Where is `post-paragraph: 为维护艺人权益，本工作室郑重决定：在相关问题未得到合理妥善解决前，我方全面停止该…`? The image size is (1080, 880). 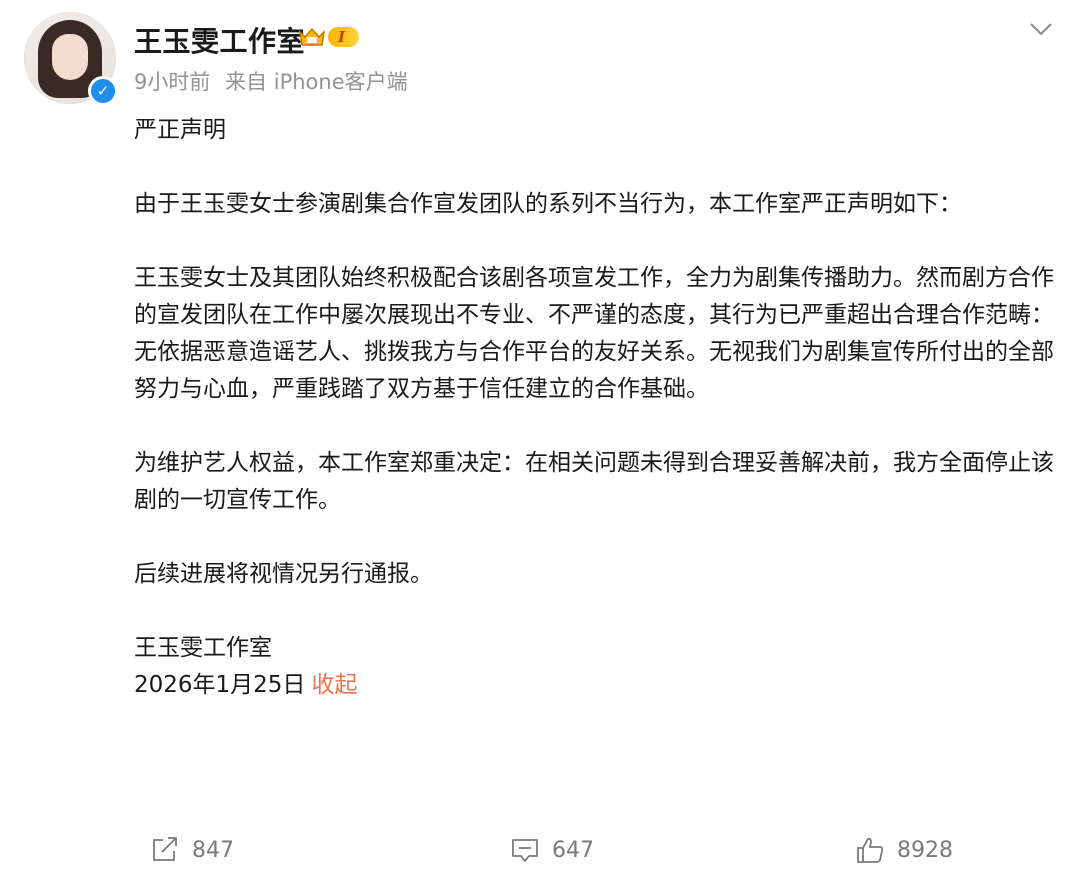 post-paragraph: 为维护艺人权益，本工作室郑重决定：在相关问题未得到合理妥善解决前，我方全面停止该… is located at coordinates (594, 481).